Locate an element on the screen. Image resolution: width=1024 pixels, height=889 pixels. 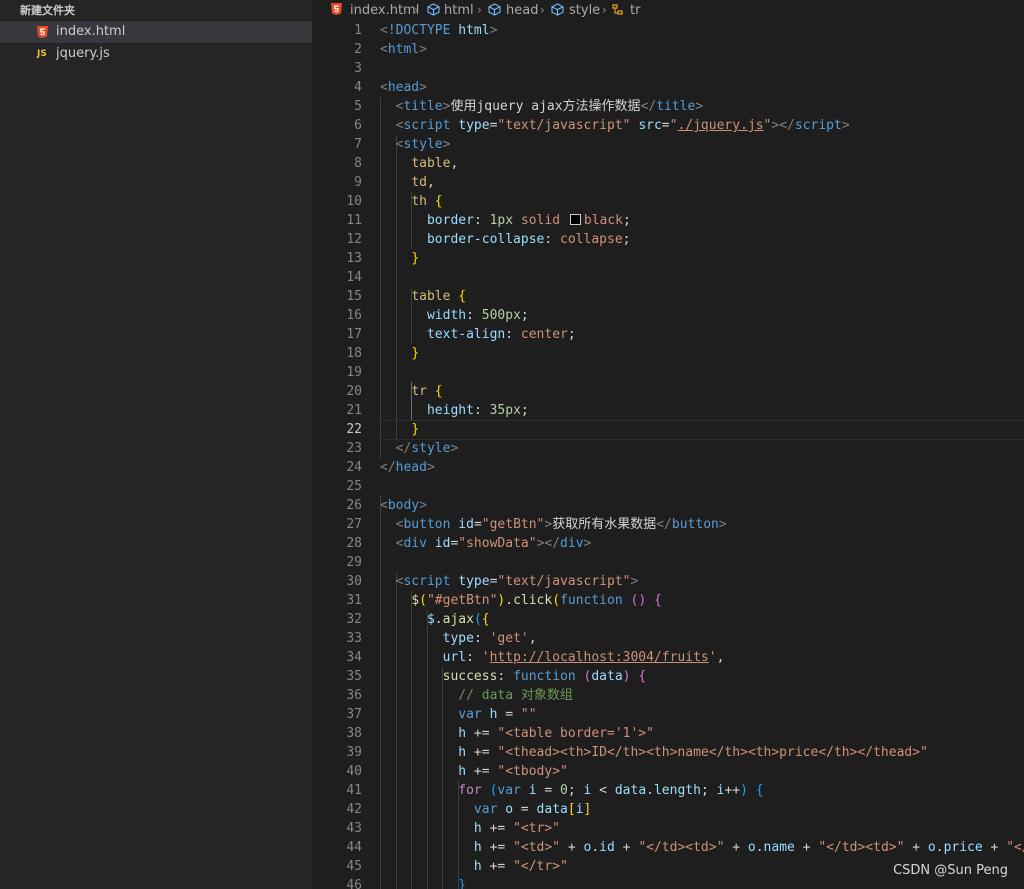
line-number: 3 is located at coordinates (358, 68).